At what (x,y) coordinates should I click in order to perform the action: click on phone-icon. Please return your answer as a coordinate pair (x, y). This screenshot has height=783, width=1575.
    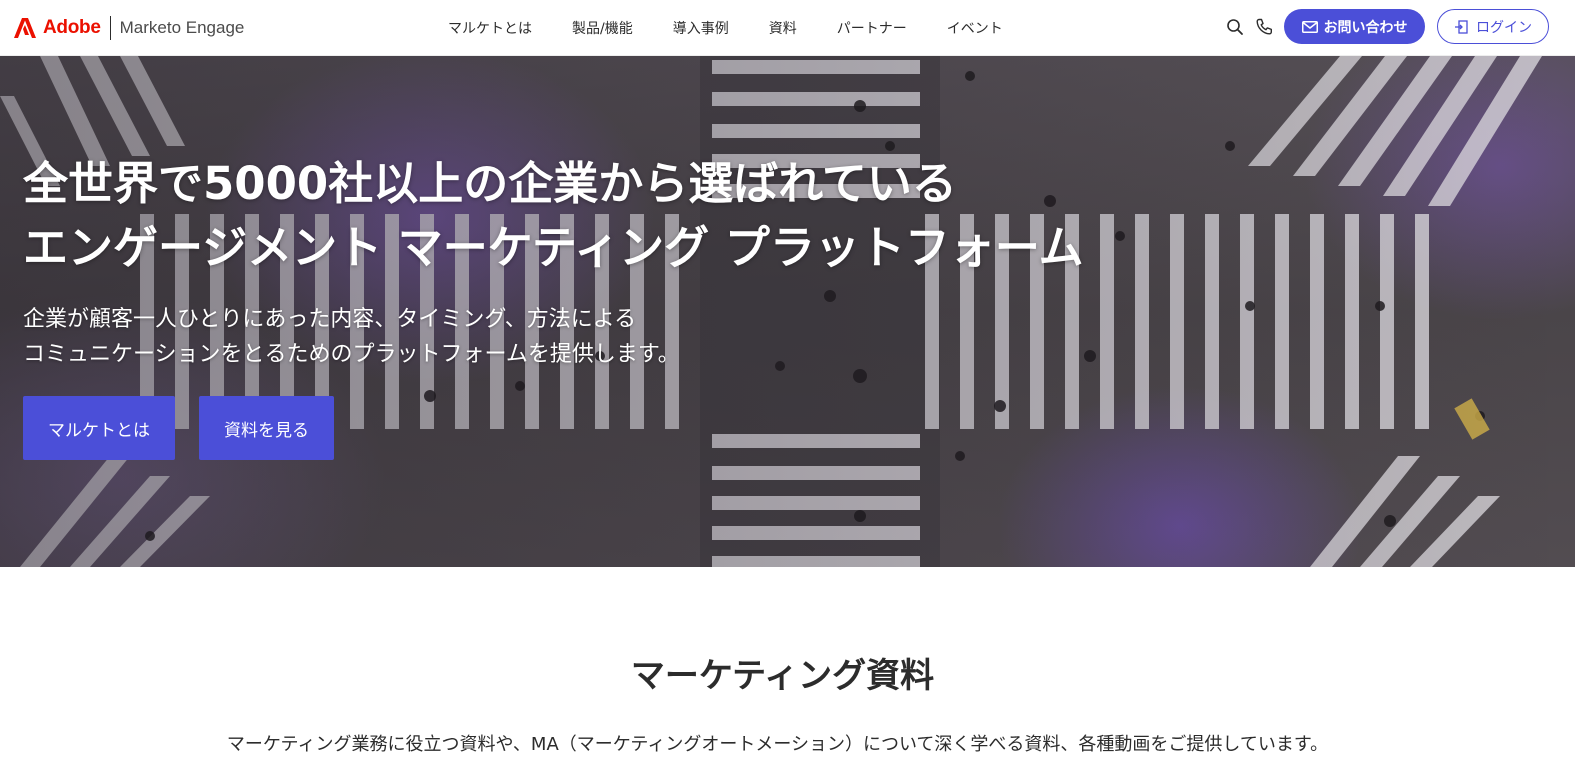
    Looking at the image, I should click on (1264, 27).